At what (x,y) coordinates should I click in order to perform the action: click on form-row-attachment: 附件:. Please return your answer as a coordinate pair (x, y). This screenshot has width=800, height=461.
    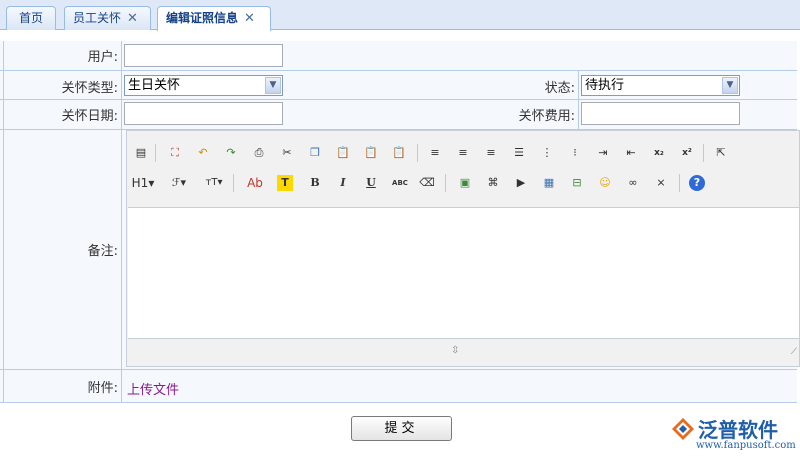
    Looking at the image, I should click on (398, 386).